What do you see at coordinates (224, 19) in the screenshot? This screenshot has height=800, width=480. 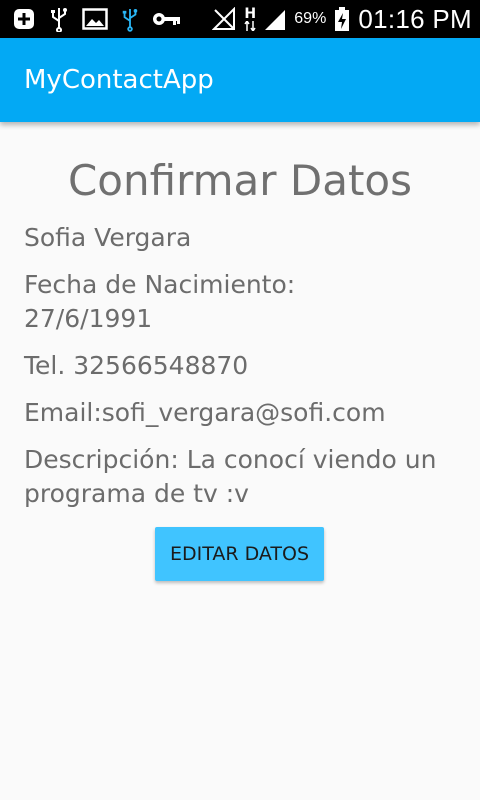 I see `signal-off-icon` at bounding box center [224, 19].